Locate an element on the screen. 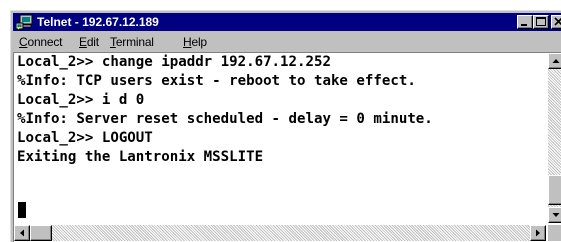 This screenshot has width=561, height=242. scroll-right-button is located at coordinates (538, 233).